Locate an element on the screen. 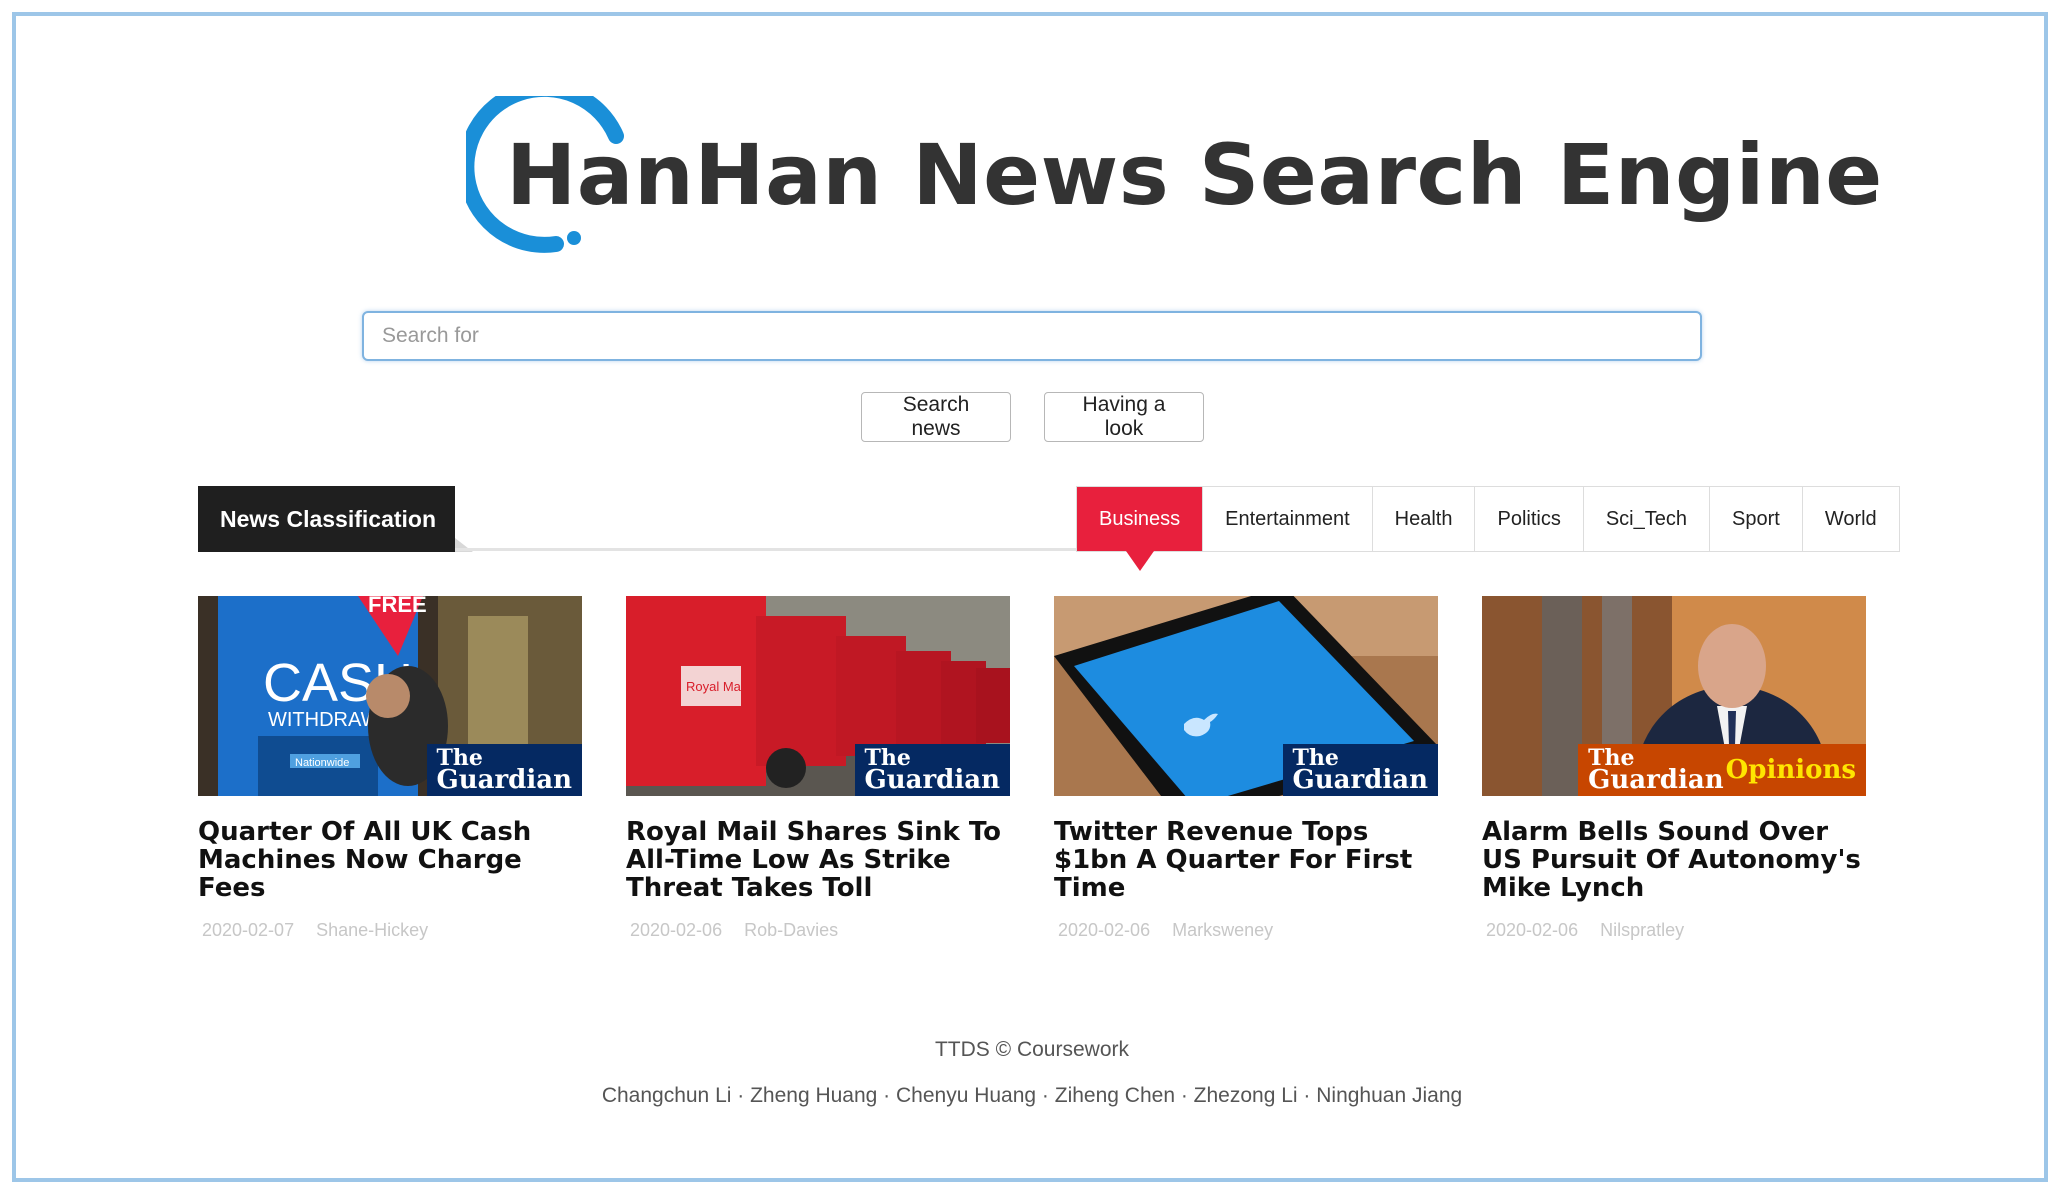 This screenshot has width=2064, height=1196. article-meta: 2020-02-06 Rob-Davies is located at coordinates (818, 930).